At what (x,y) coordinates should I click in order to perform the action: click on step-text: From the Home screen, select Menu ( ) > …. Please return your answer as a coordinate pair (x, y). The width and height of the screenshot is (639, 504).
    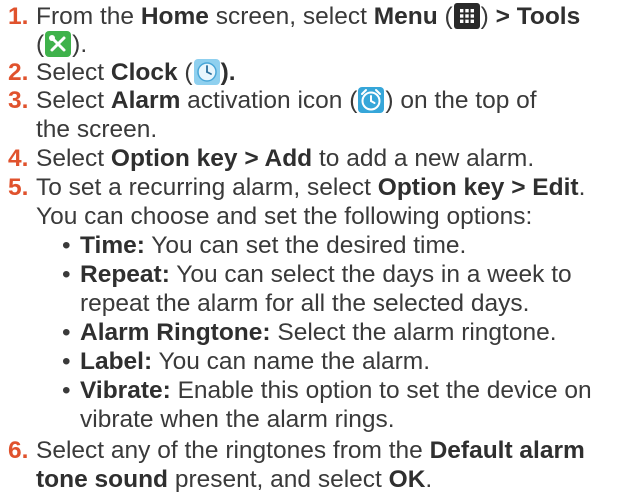
    Looking at the image, I should click on (308, 17).